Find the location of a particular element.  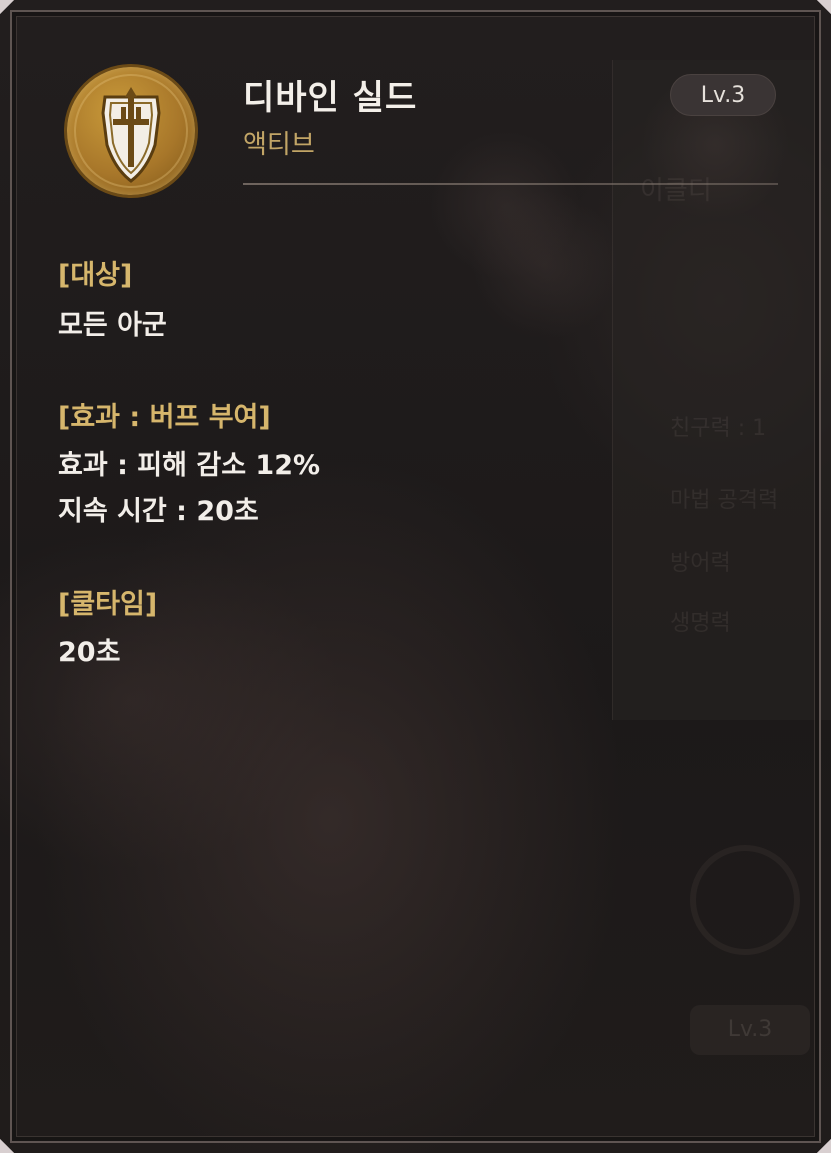

effect-heading: [효과 : 버프 부여] is located at coordinates (164, 417).